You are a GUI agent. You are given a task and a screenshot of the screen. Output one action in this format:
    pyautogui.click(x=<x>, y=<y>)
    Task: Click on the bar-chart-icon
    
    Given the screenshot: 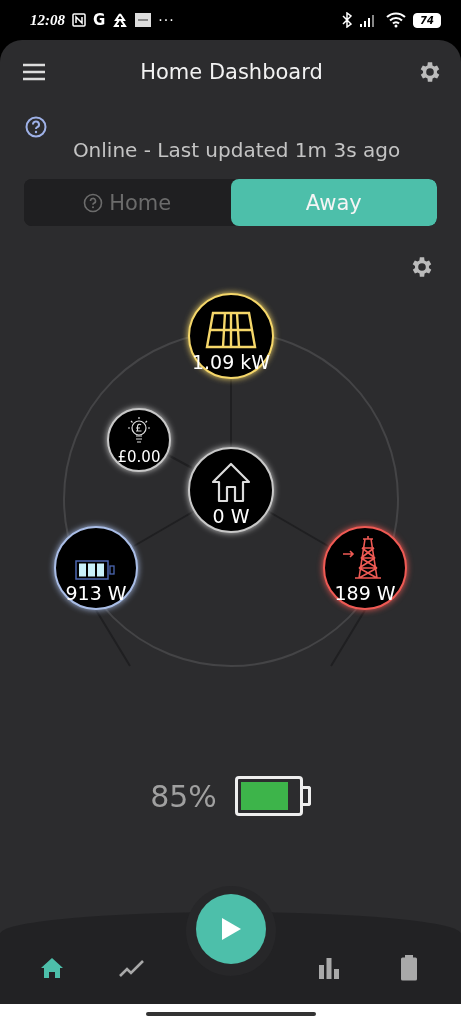 What is the action you would take?
    pyautogui.click(x=329, y=968)
    